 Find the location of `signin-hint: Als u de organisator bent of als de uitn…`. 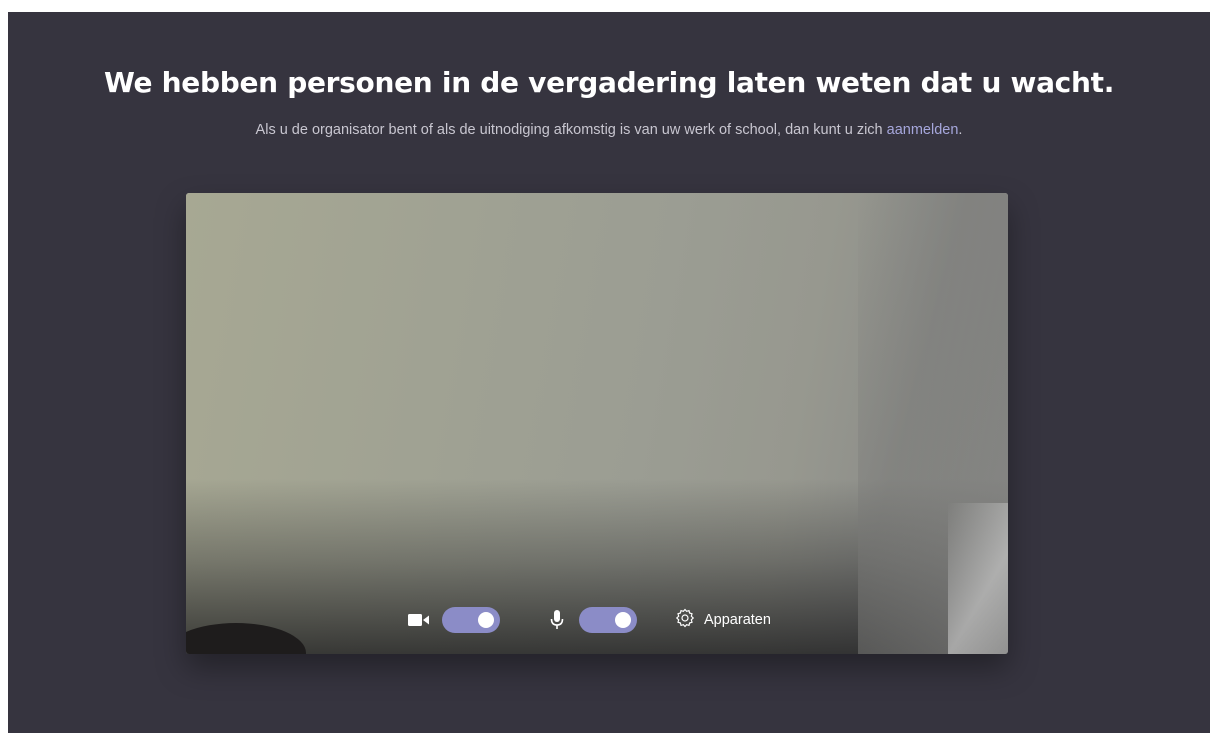

signin-hint: Als u de organisator bent of als de uitn… is located at coordinates (609, 130).